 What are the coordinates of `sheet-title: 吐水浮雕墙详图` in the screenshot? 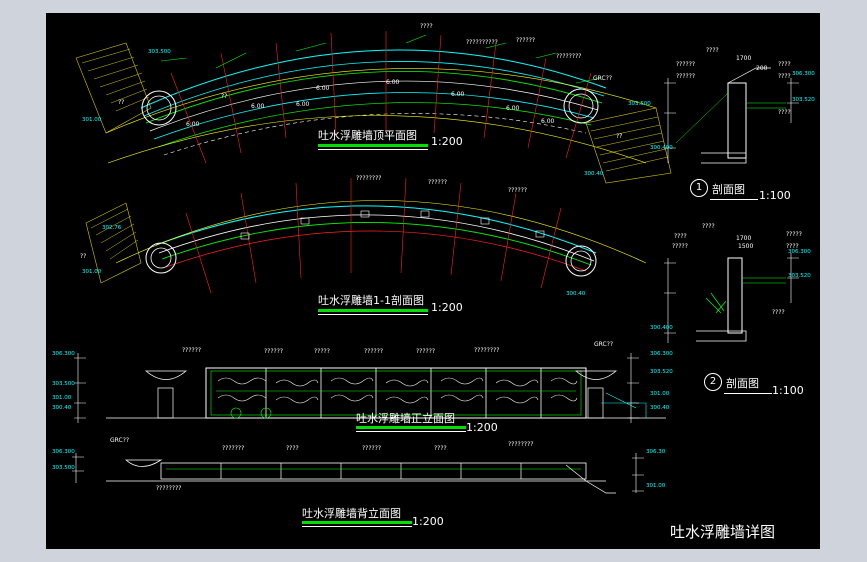 It's located at (723, 532).